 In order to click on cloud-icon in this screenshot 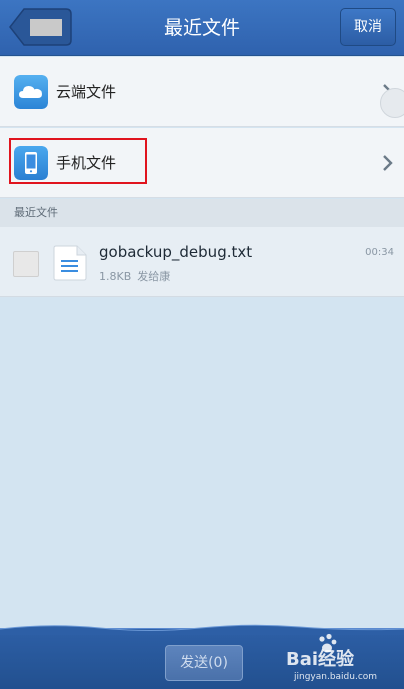, I will do `click(31, 92)`.